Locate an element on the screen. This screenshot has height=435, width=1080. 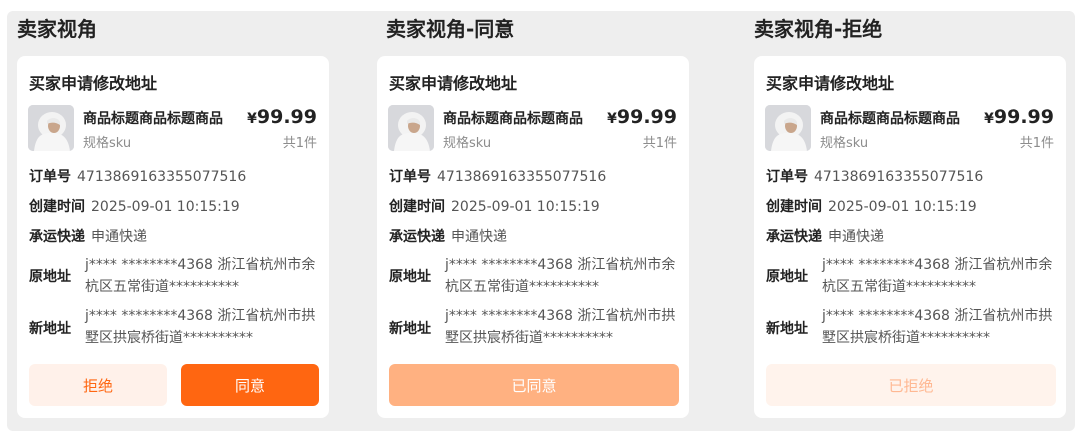
rejected-status-button: 已拒绝 is located at coordinates (911, 385).